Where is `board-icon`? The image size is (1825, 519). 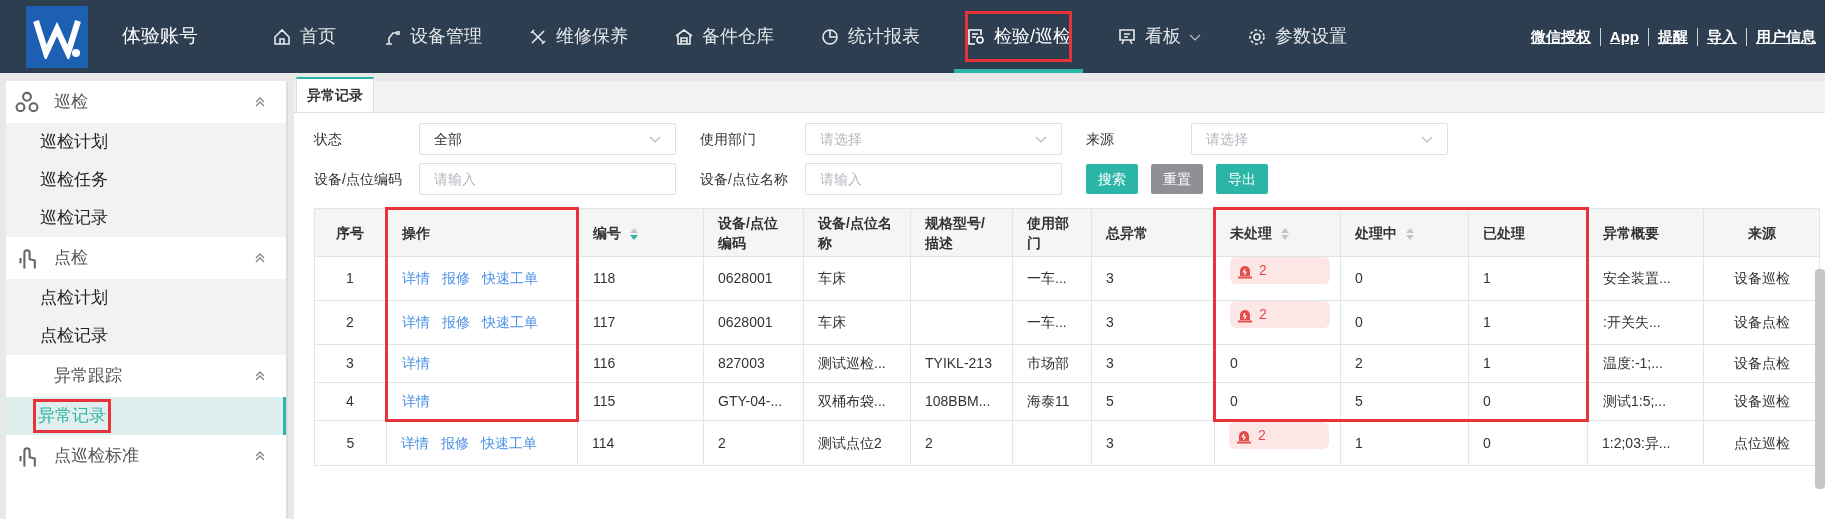
board-icon is located at coordinates (1127, 36).